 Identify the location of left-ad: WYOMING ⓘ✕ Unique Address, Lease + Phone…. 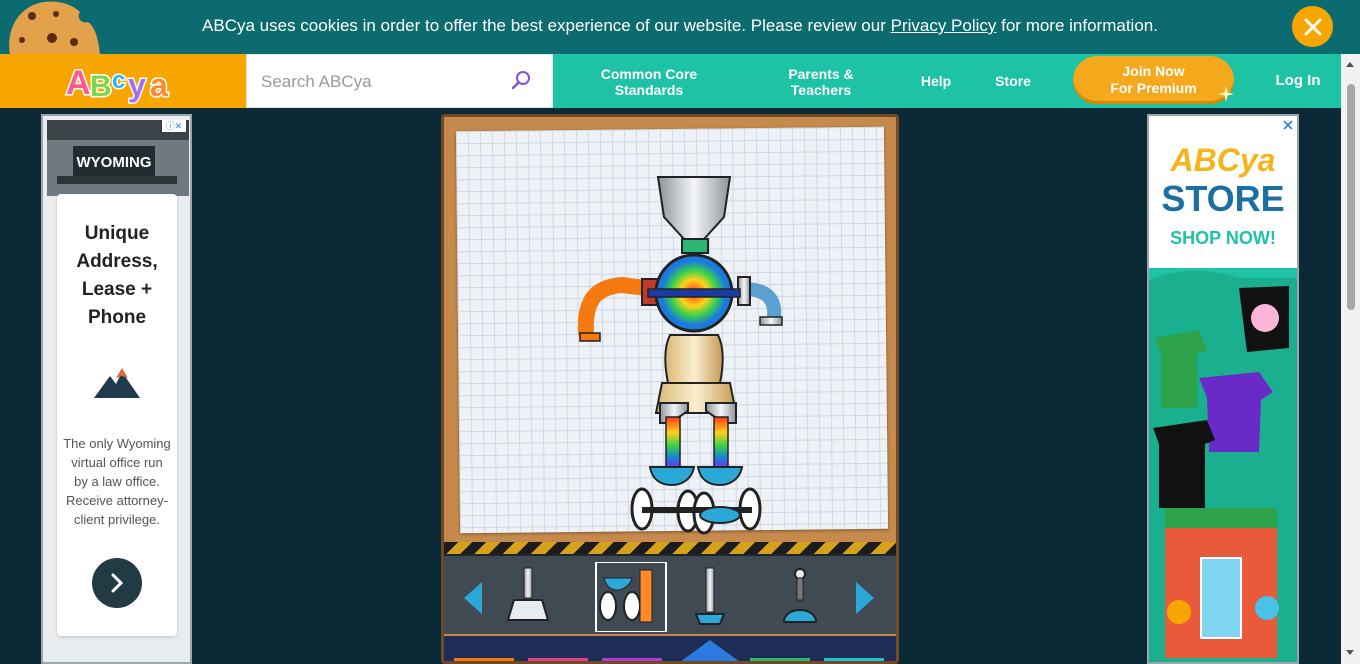
(116, 389).